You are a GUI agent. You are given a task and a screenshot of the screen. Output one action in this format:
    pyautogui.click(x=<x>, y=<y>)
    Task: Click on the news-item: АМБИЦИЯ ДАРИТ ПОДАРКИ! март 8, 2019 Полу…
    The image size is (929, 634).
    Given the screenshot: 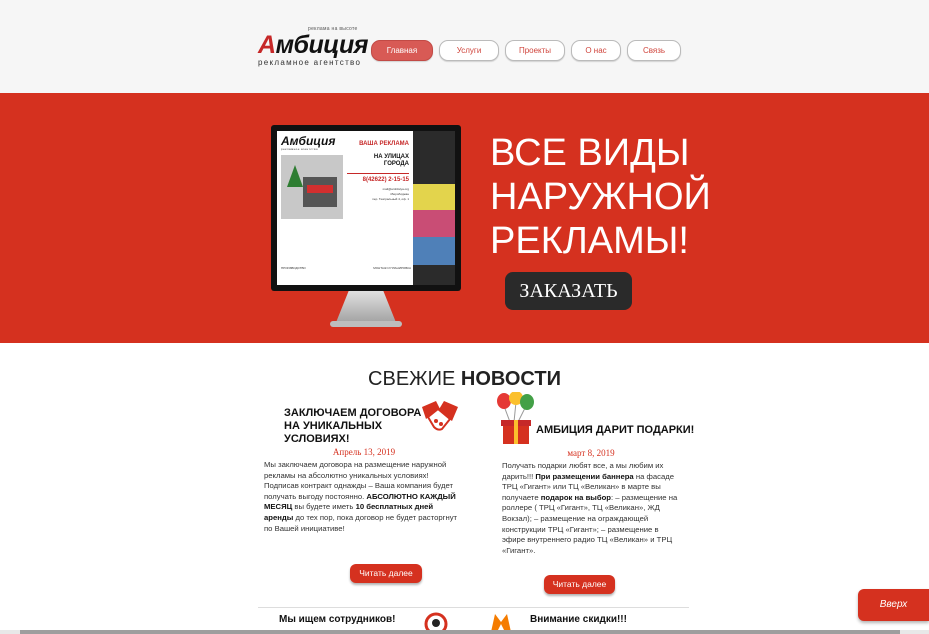 What is the action you would take?
    pyautogui.click(x=595, y=474)
    